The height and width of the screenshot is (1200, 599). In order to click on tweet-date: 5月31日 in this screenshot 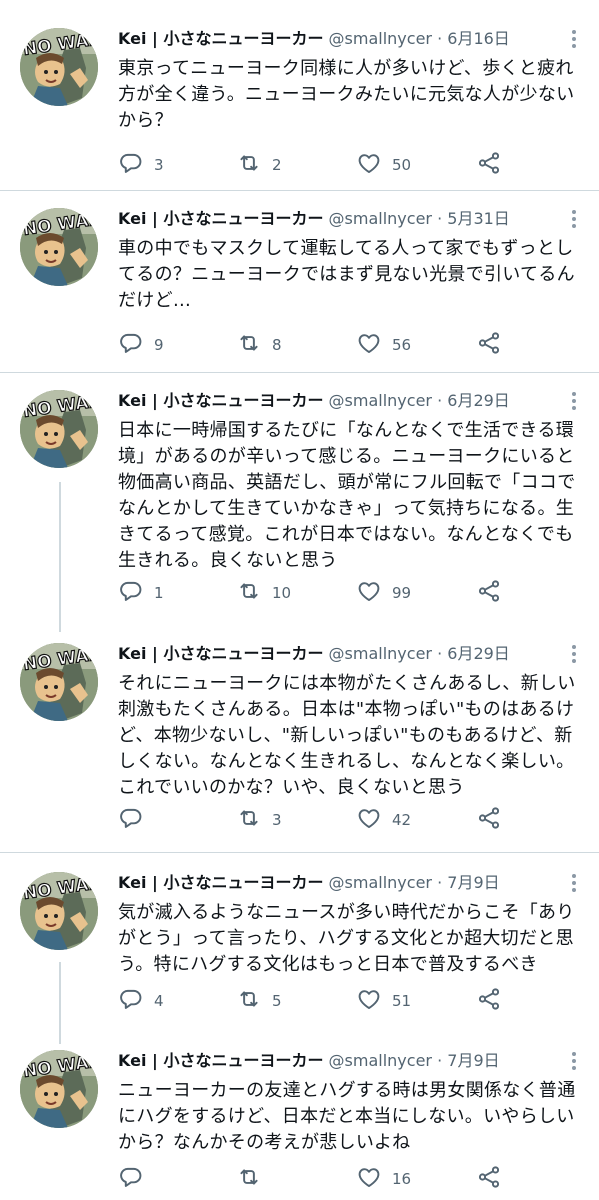, I will do `click(478, 218)`.